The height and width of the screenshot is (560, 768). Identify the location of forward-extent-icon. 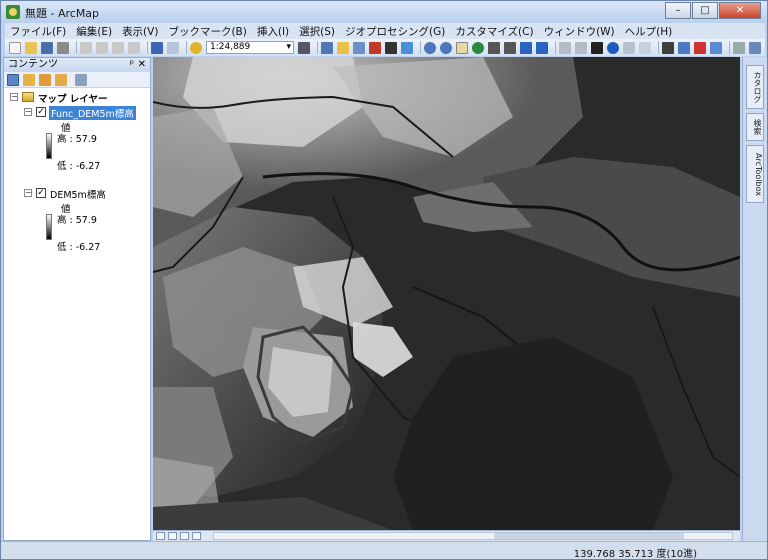
(542, 47).